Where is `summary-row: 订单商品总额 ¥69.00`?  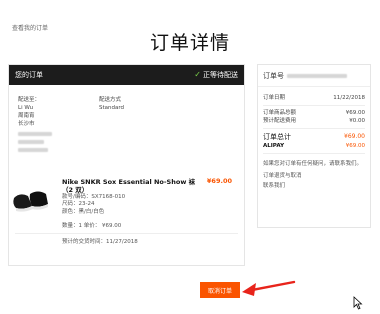 summary-row: 订单商品总额 ¥69.00 is located at coordinates (314, 113).